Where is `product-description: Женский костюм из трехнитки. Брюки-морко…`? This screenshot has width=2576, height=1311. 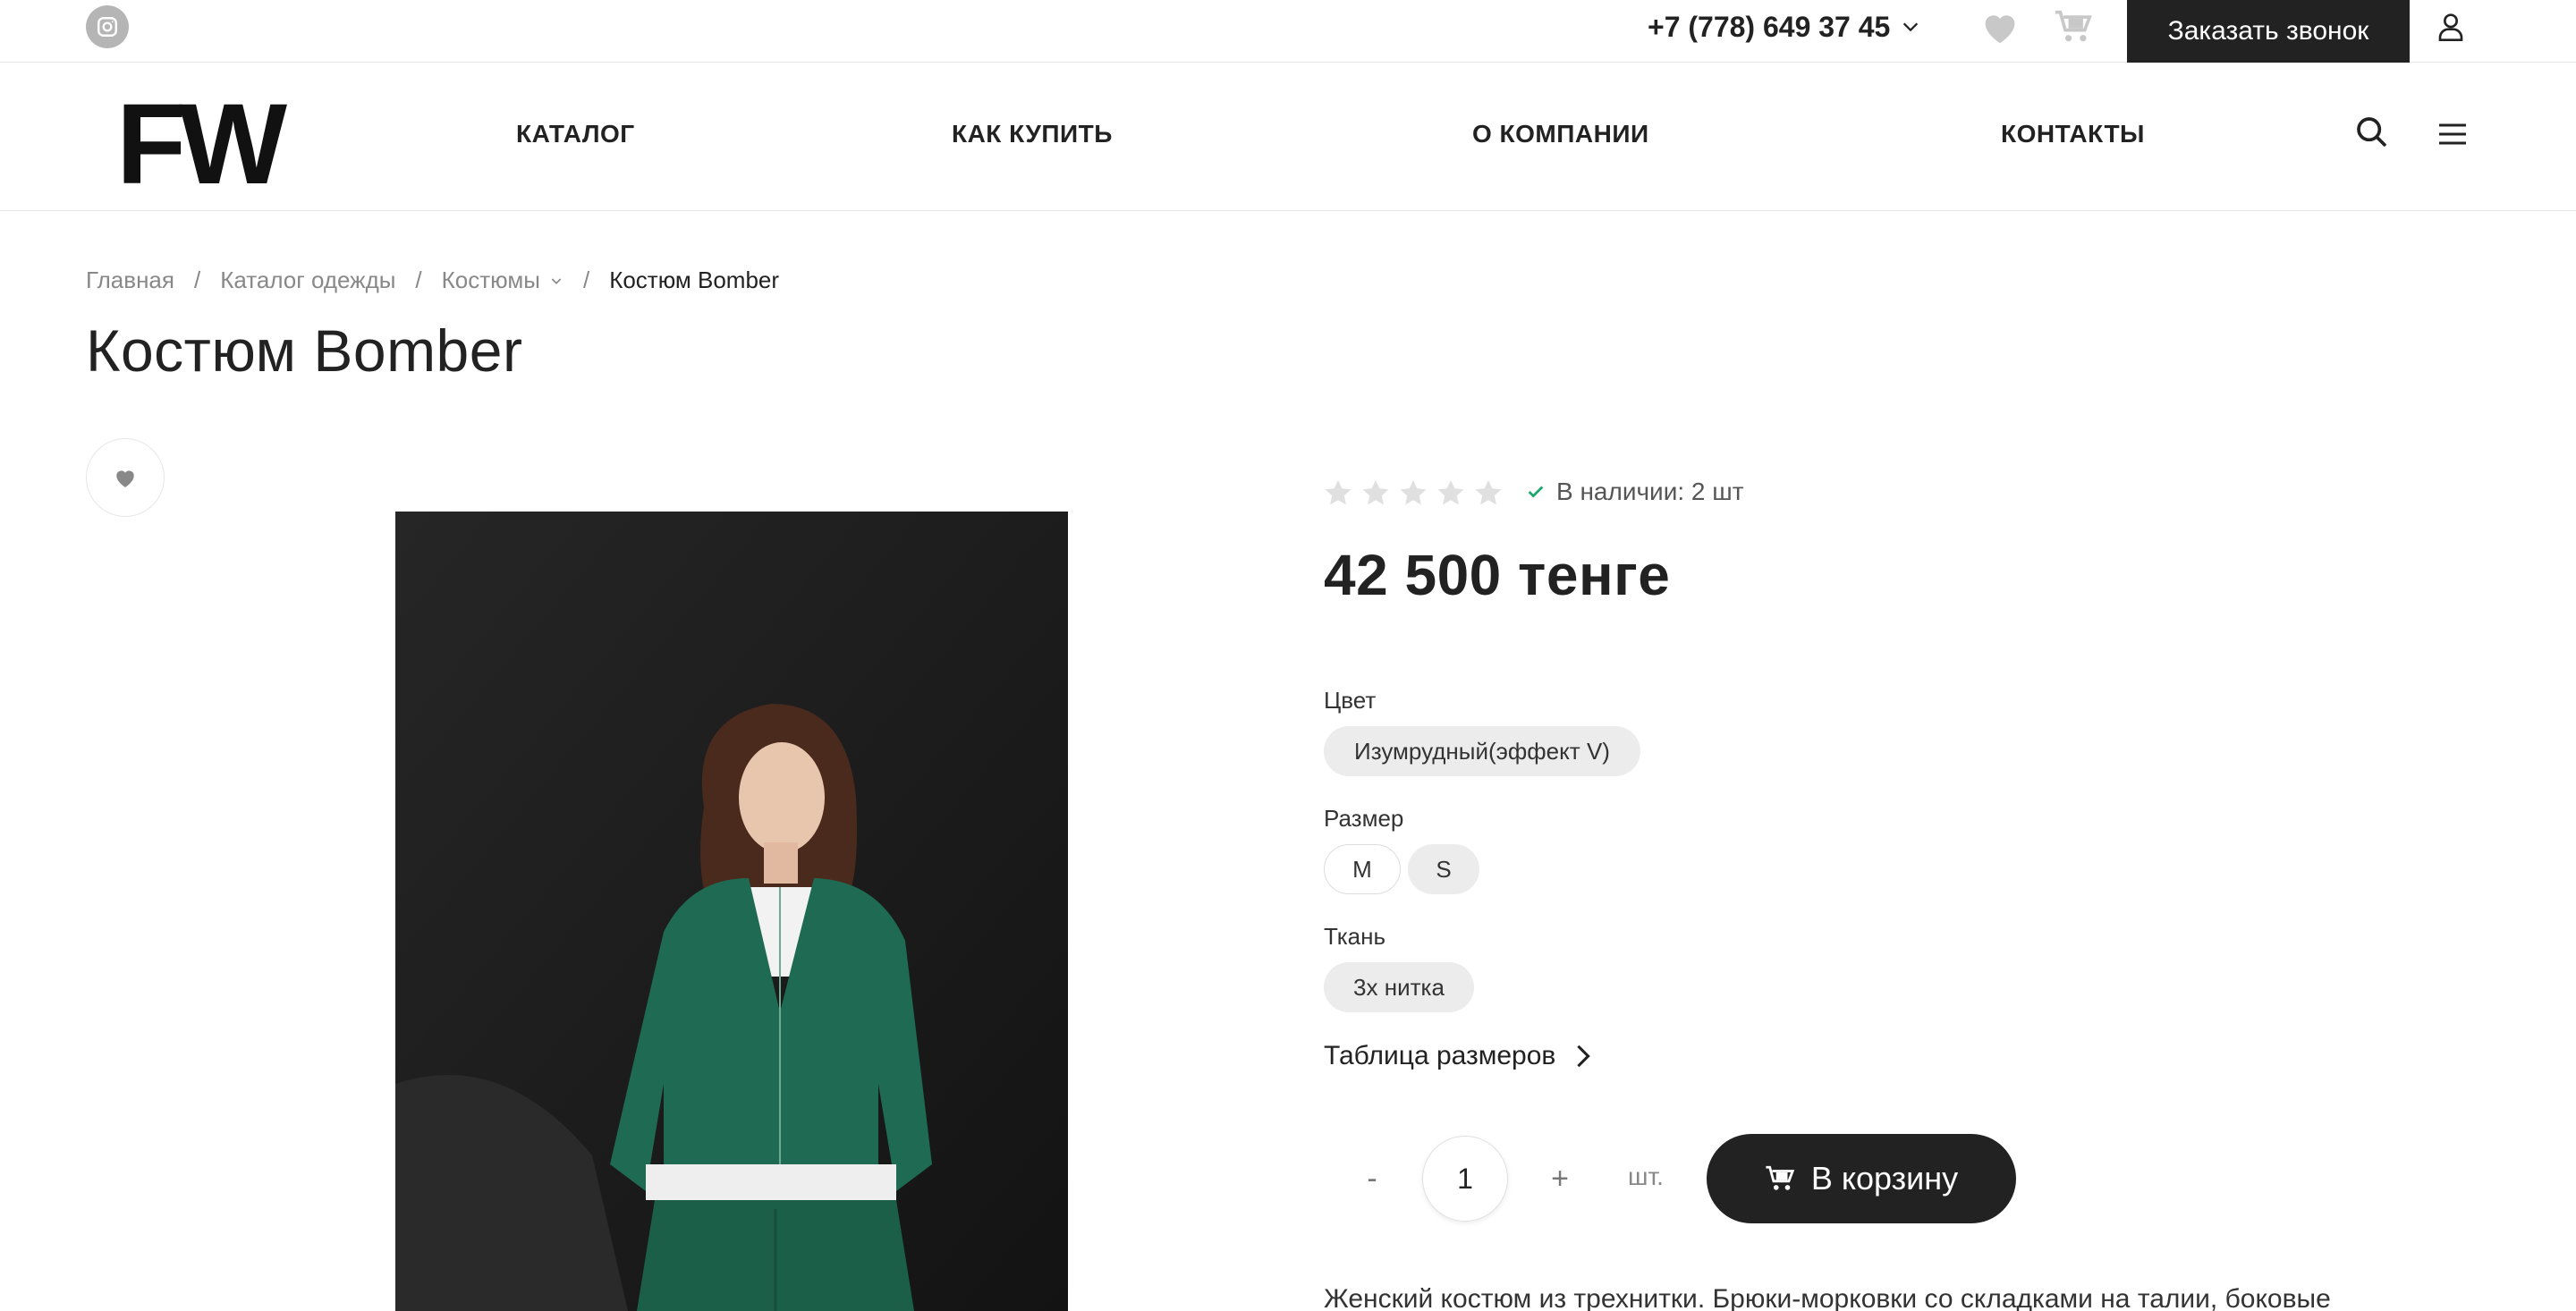
product-description: Женский костюм из трехнитки. Брюки-морко… is located at coordinates (1827, 1297).